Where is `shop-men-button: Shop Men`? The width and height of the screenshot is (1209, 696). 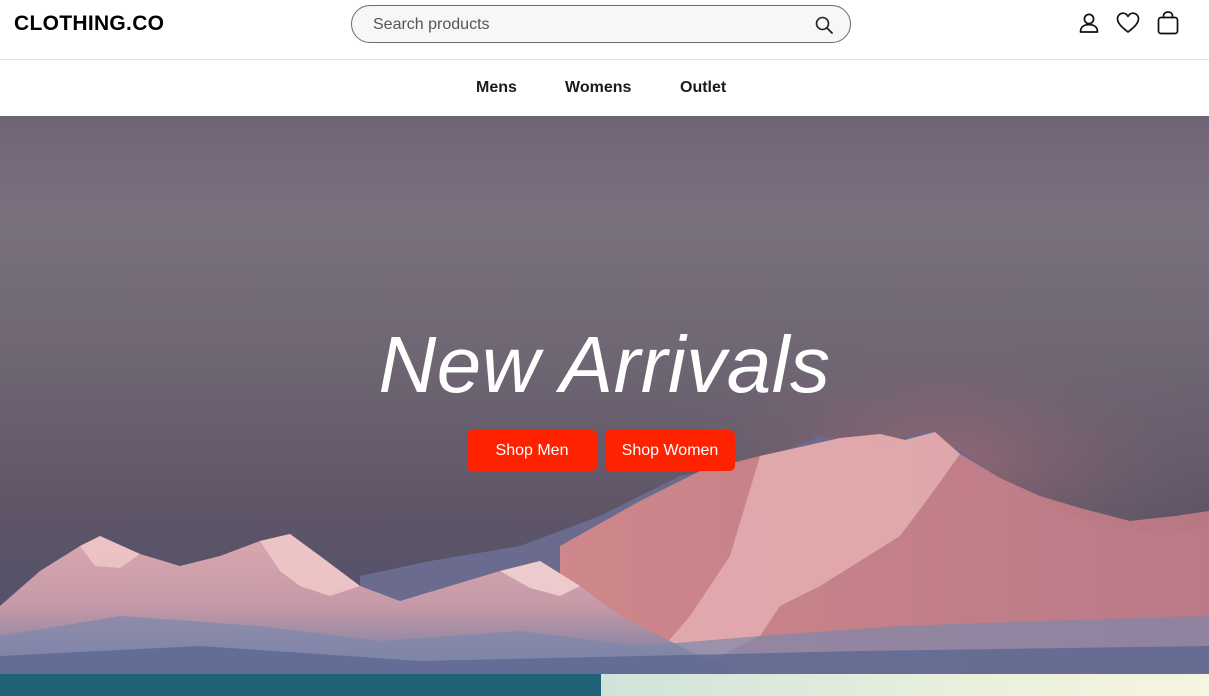
shop-men-button: Shop Men is located at coordinates (532, 450).